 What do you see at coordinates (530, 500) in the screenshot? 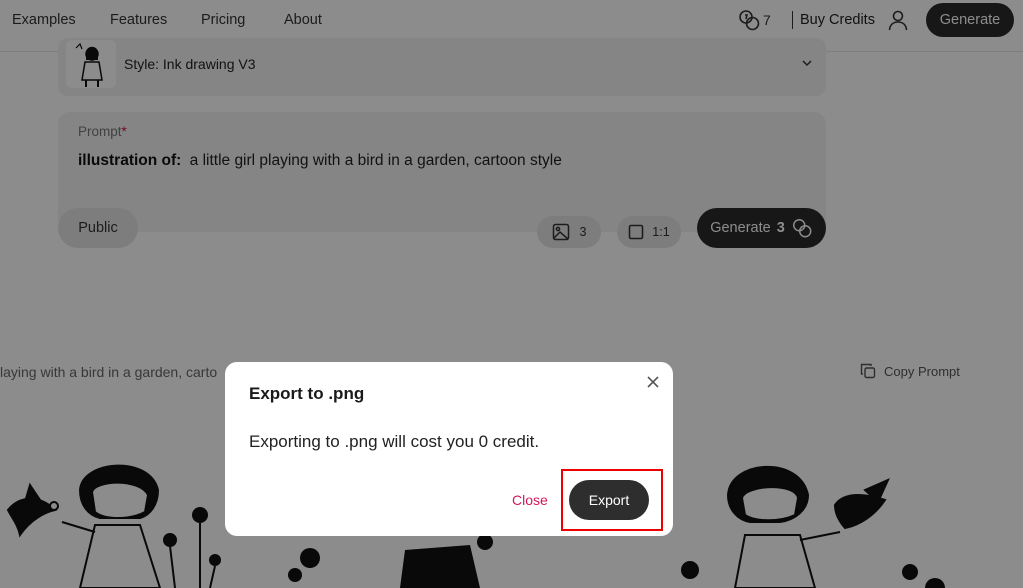
I see `close-button: Close` at bounding box center [530, 500].